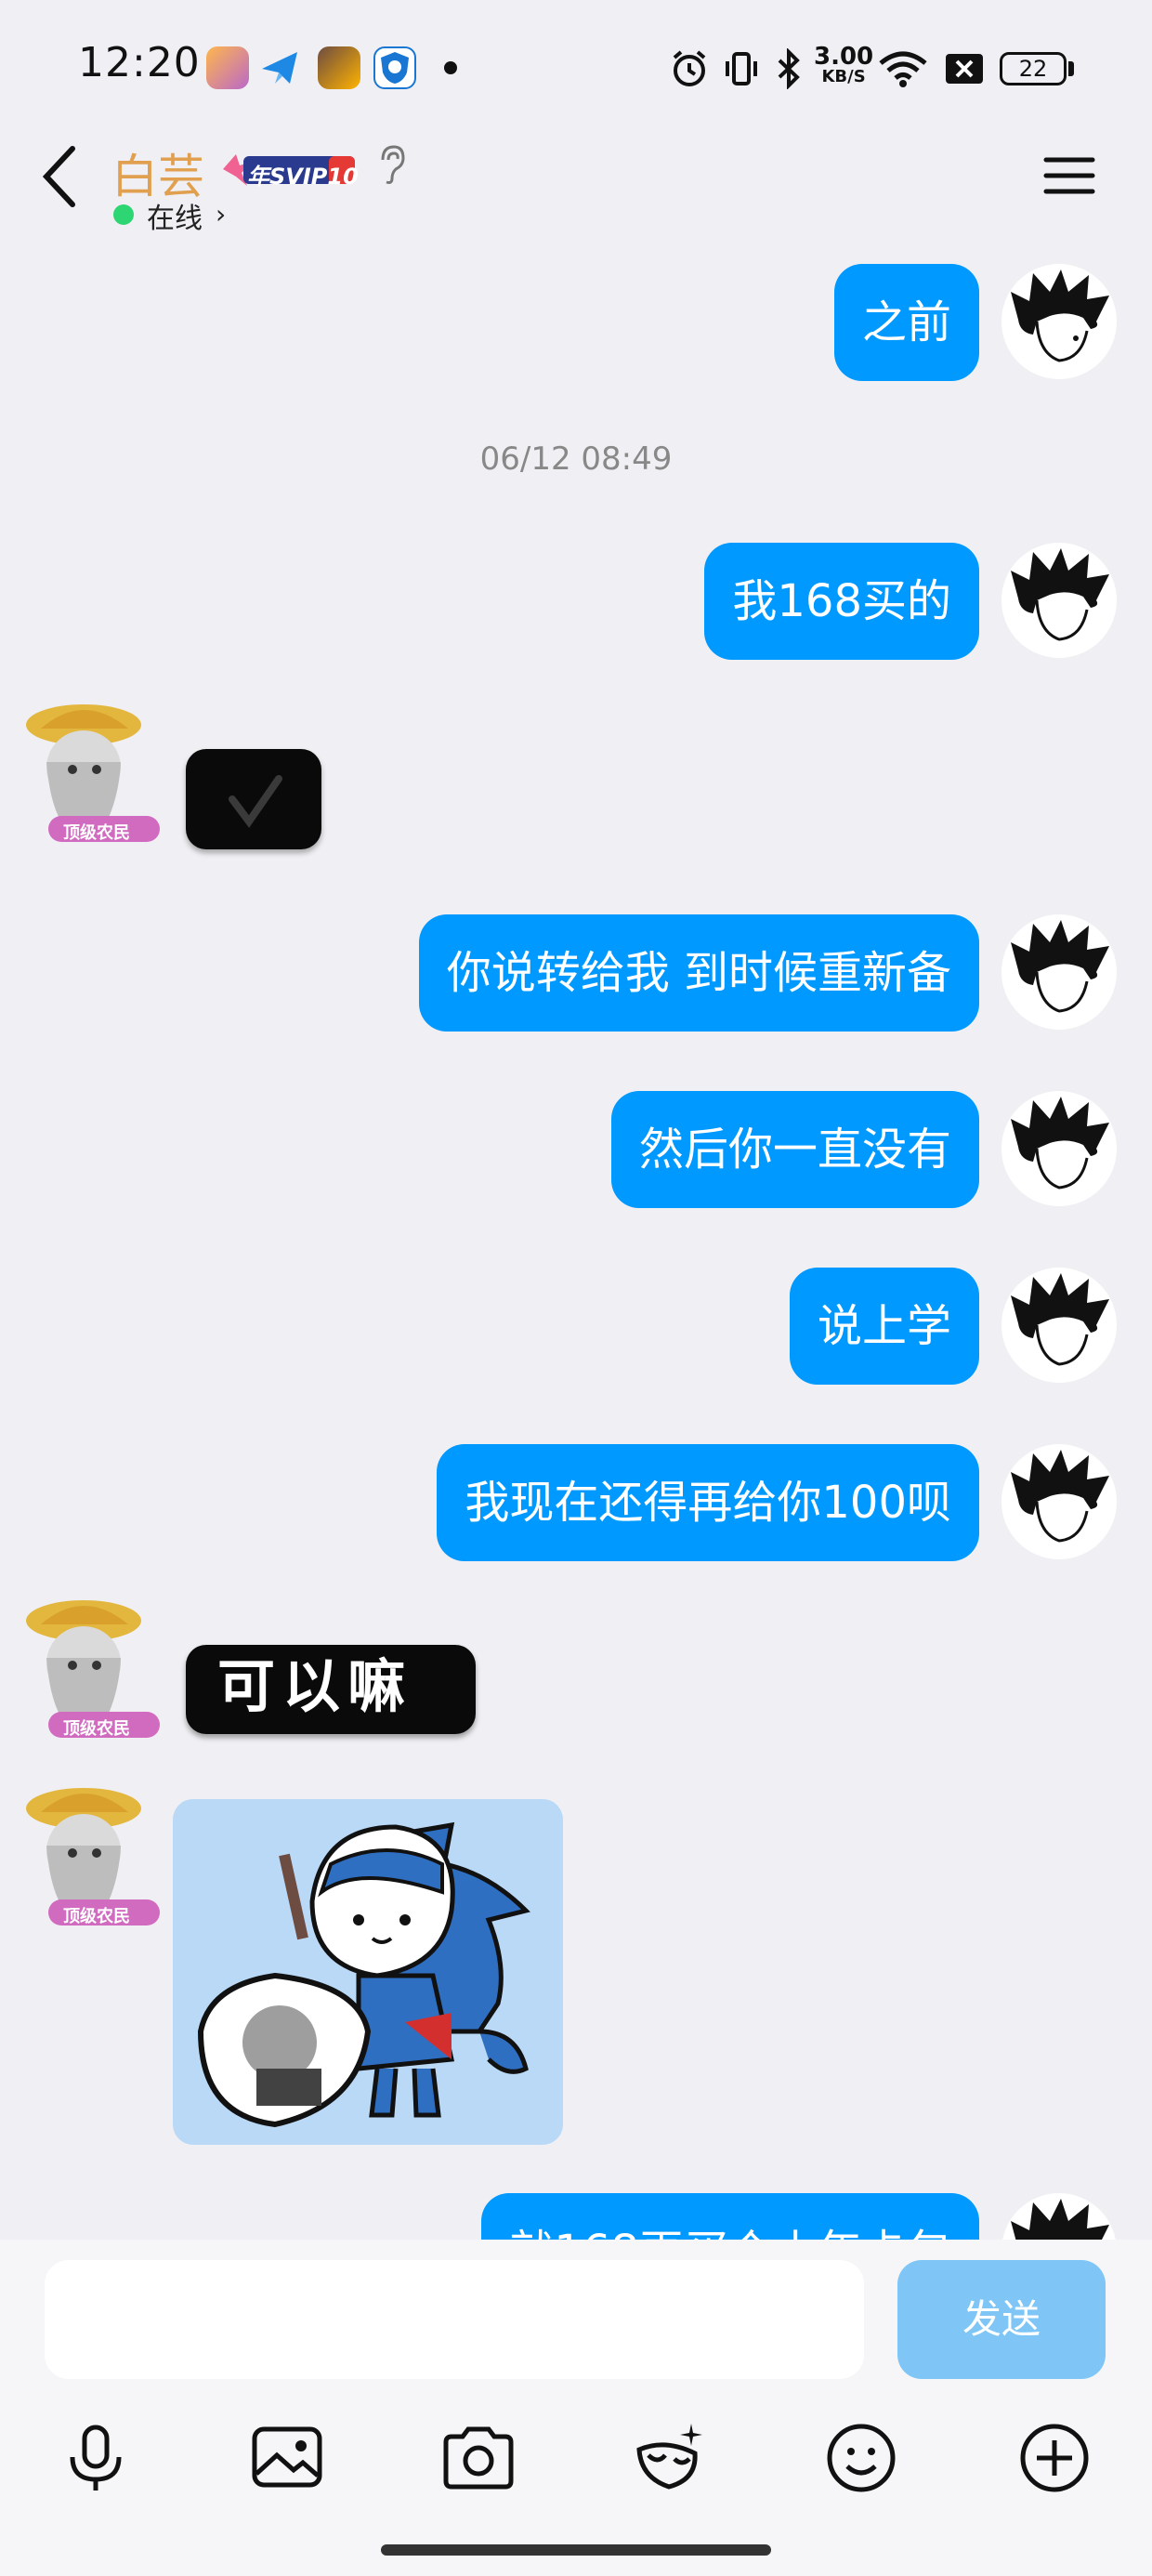  I want to click on image-icon, so click(287, 2457).